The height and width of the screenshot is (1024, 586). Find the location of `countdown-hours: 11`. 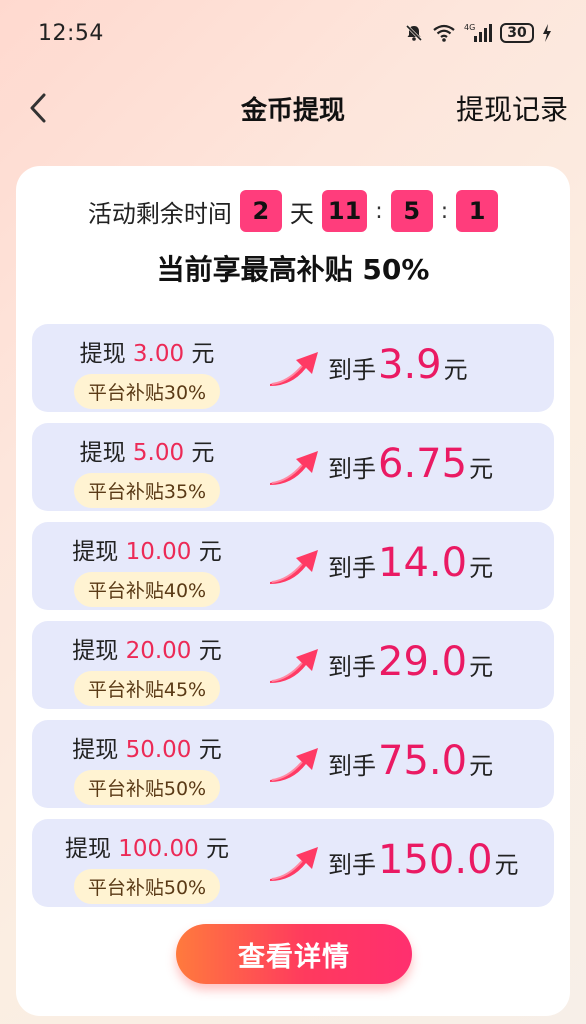

countdown-hours: 11 is located at coordinates (344, 211).